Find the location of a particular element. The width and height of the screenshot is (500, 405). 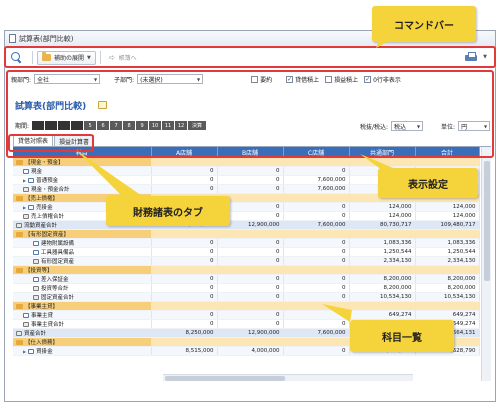

account-name-cell: 【仕入債務】 is located at coordinates (82, 342).